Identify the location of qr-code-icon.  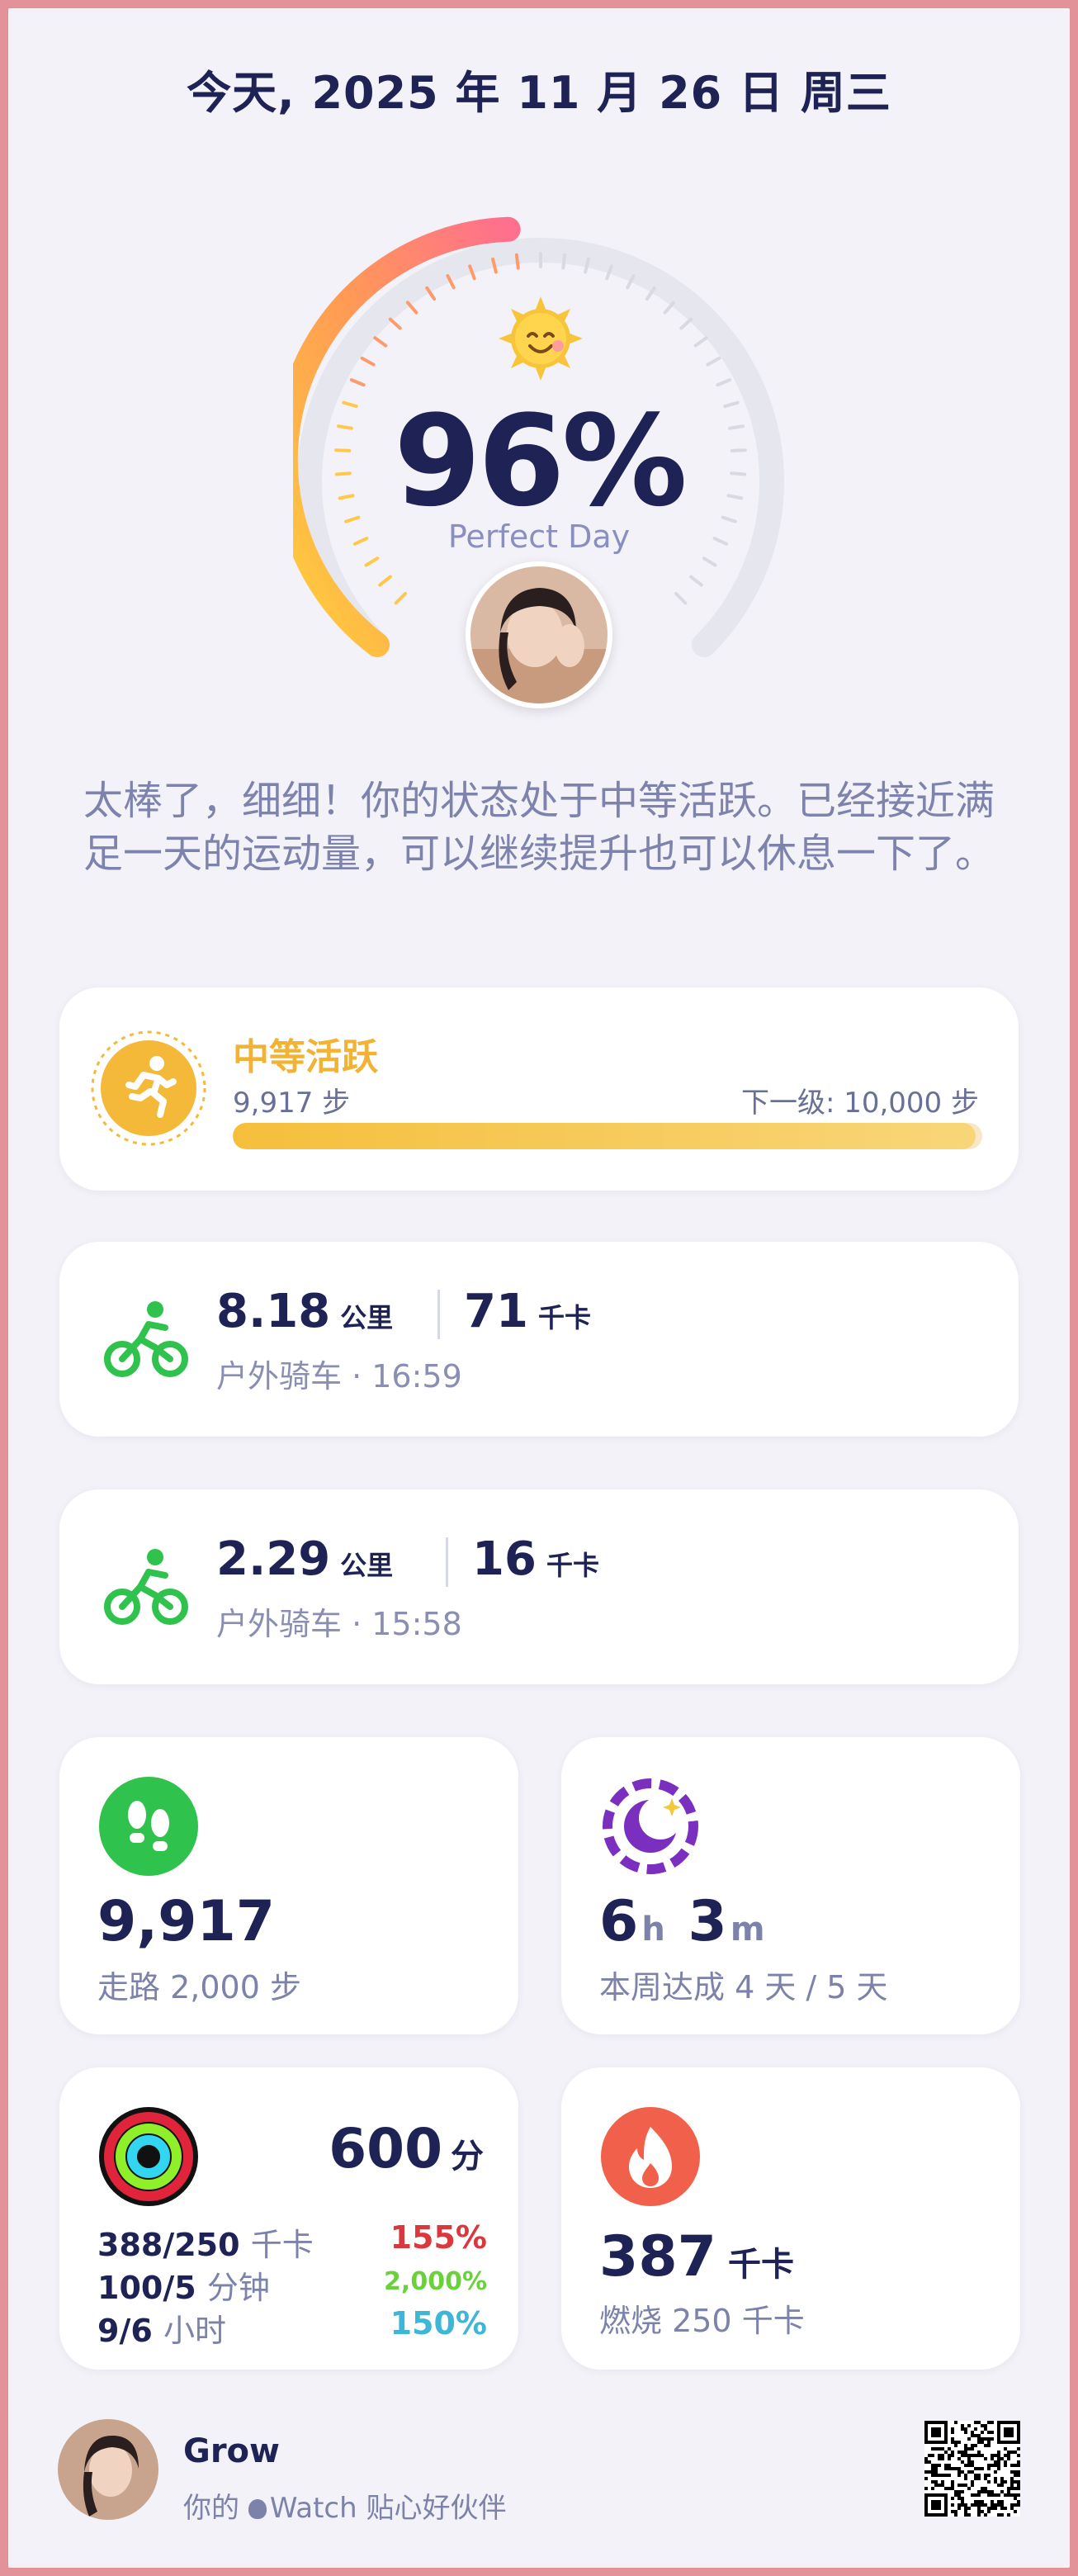
(972, 2469).